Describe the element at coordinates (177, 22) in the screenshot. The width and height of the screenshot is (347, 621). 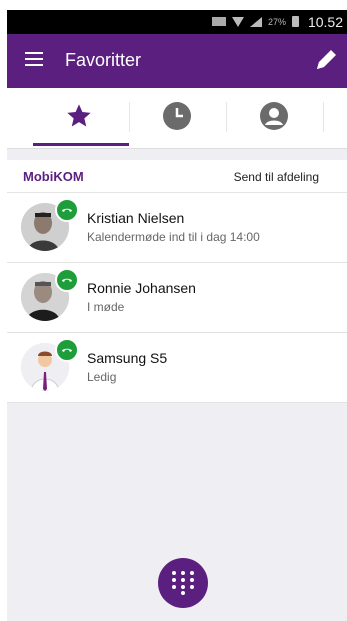
I see `status-bar: 27% 10.52` at that location.